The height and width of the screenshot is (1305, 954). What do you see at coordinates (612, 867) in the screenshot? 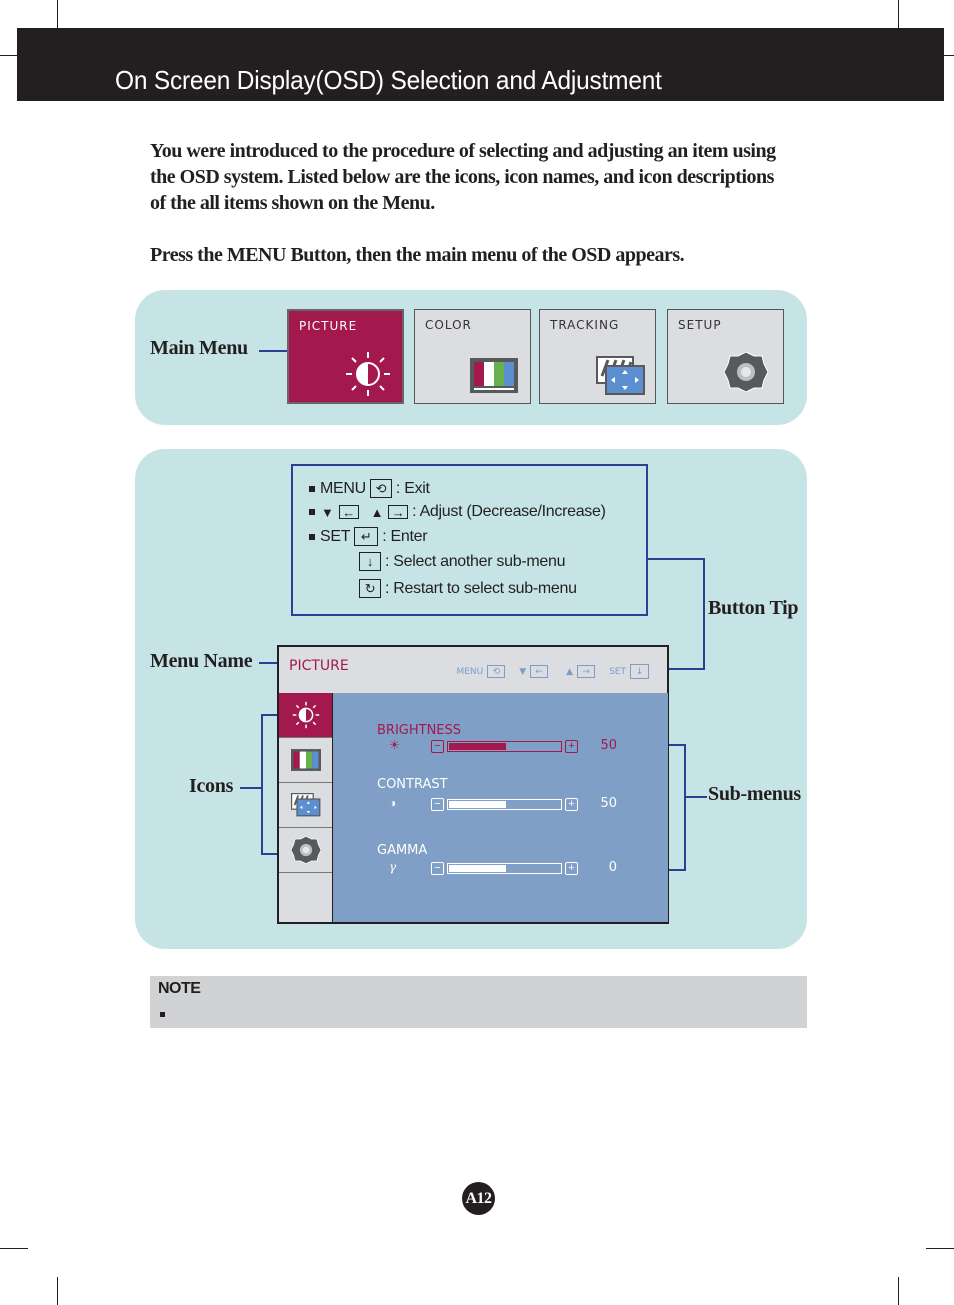
I see `gamma-value: 0` at bounding box center [612, 867].